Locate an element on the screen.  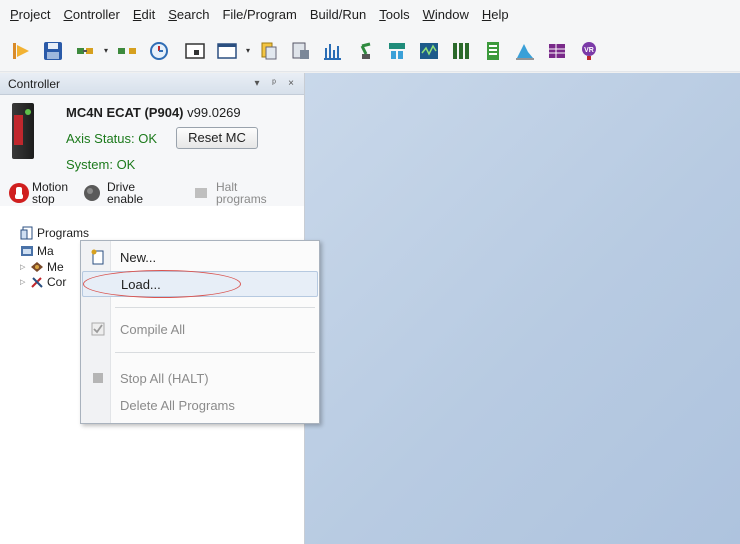
svg-text: VR is located at coordinates (589, 50).